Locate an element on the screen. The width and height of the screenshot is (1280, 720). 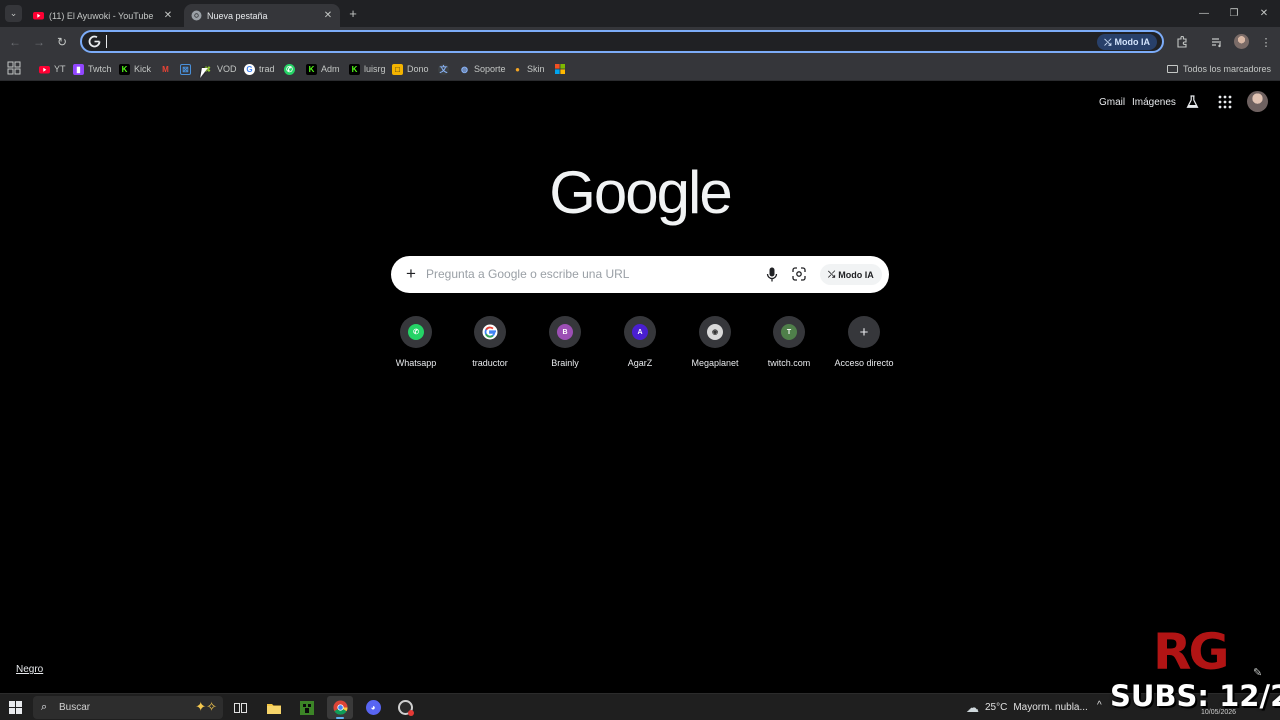
kick-icon: K is located at coordinates (124, 69).